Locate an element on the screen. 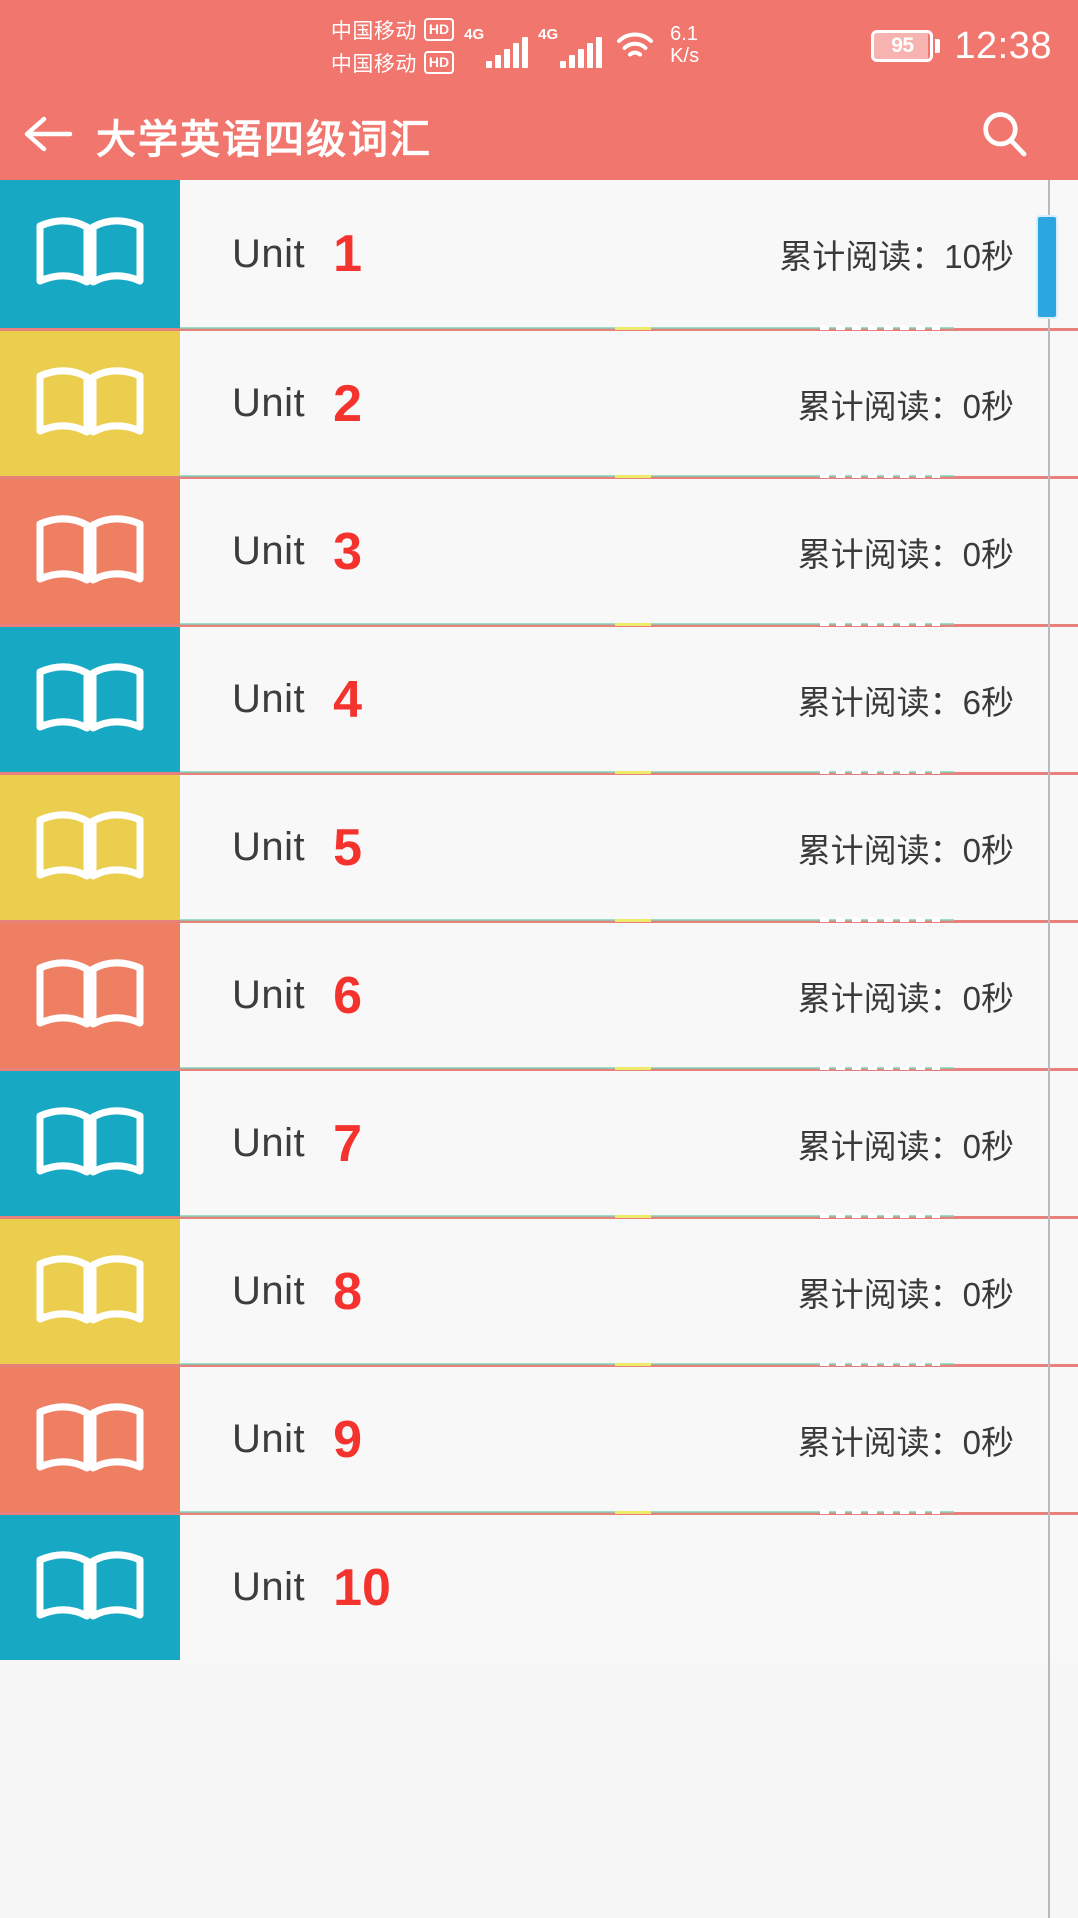 The width and height of the screenshot is (1078, 1918). unit-row-body: Unit 5 累计阅读：0秒 is located at coordinates (629, 847).